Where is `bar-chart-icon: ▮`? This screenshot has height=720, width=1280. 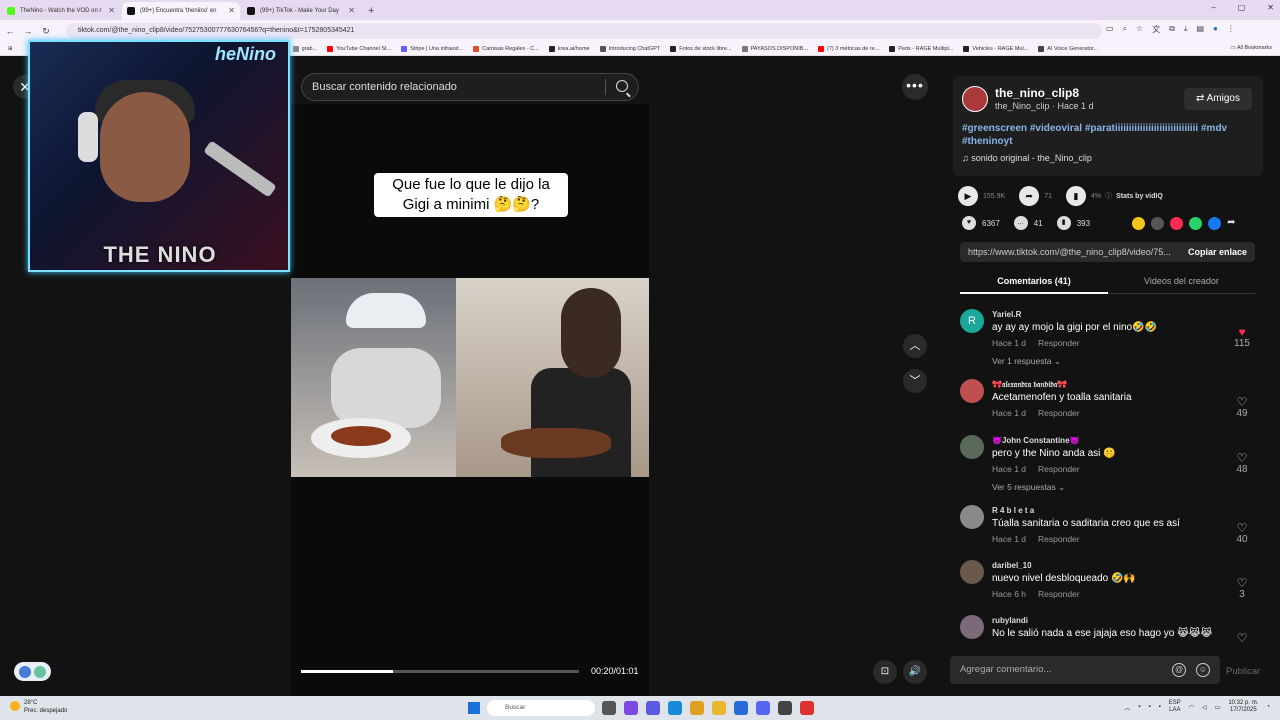 bar-chart-icon: ▮ is located at coordinates (1075, 196).